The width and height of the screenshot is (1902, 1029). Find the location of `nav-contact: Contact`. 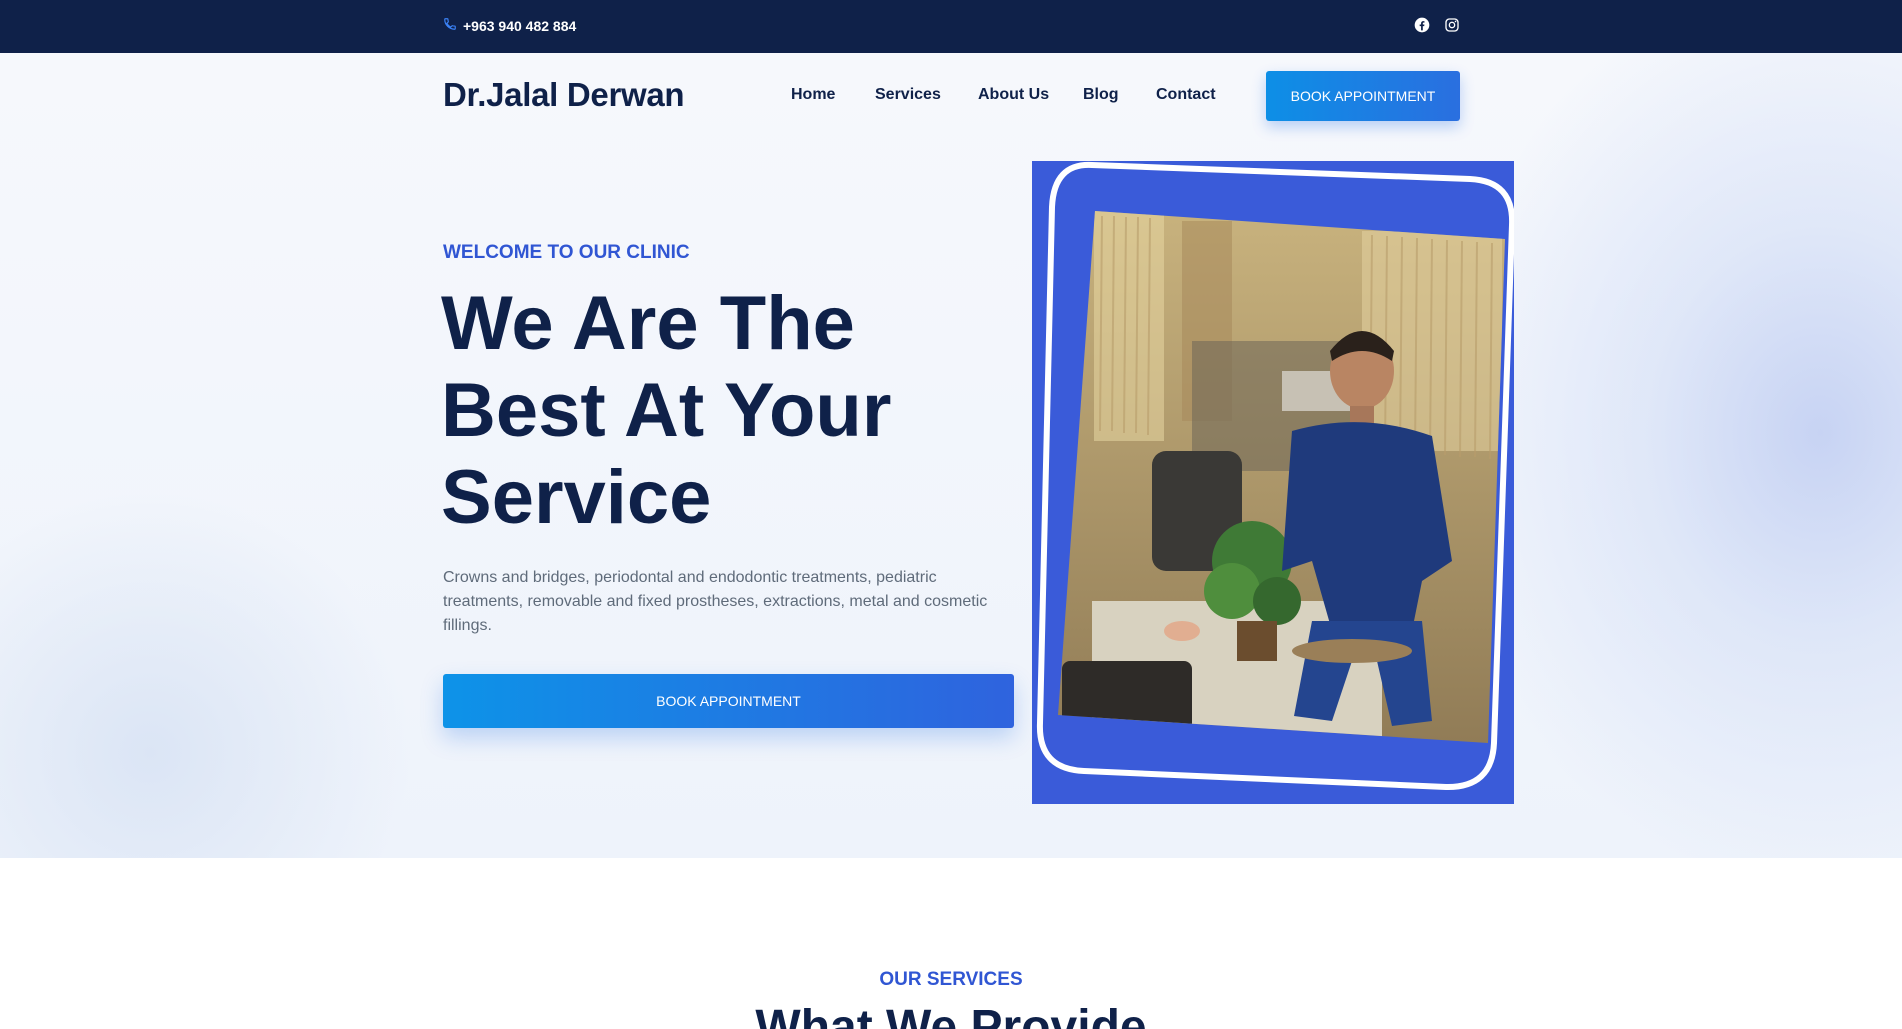

nav-contact: Contact is located at coordinates (1186, 95).